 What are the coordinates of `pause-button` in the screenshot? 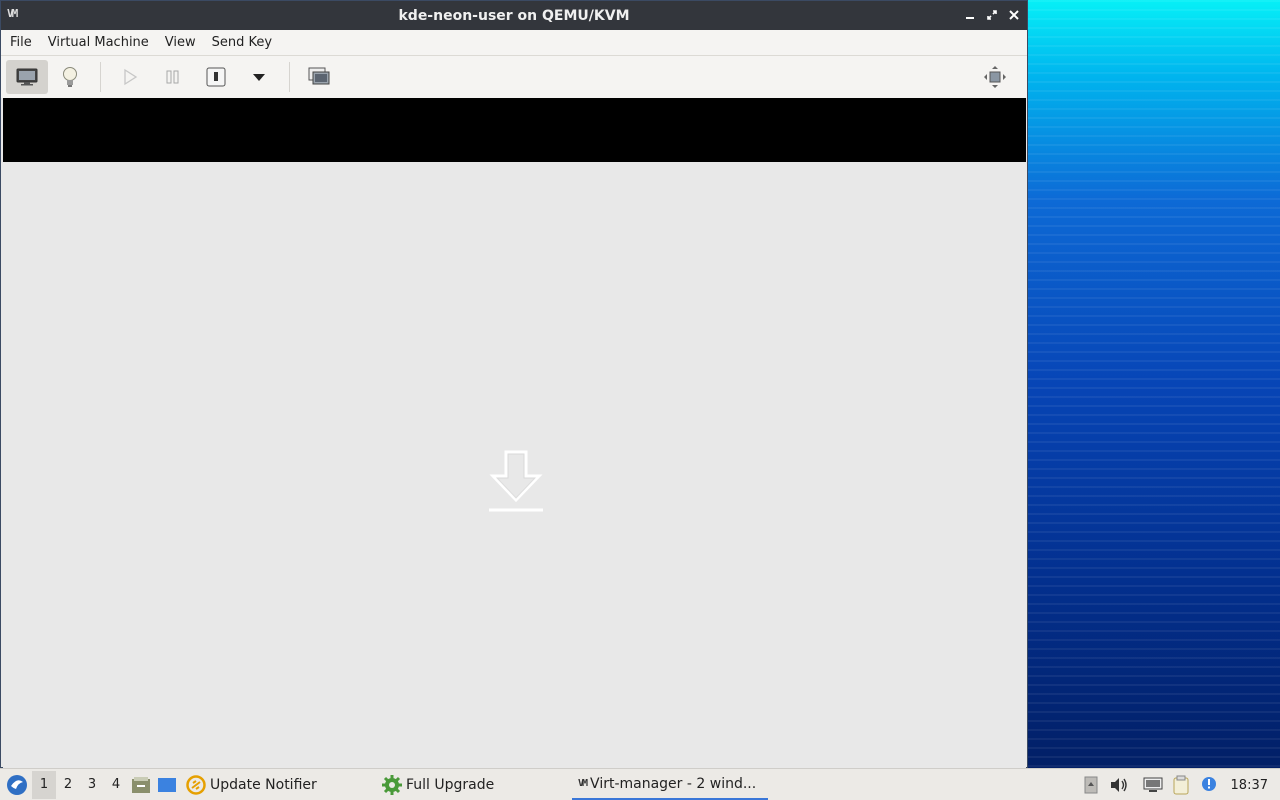 It's located at (173, 77).